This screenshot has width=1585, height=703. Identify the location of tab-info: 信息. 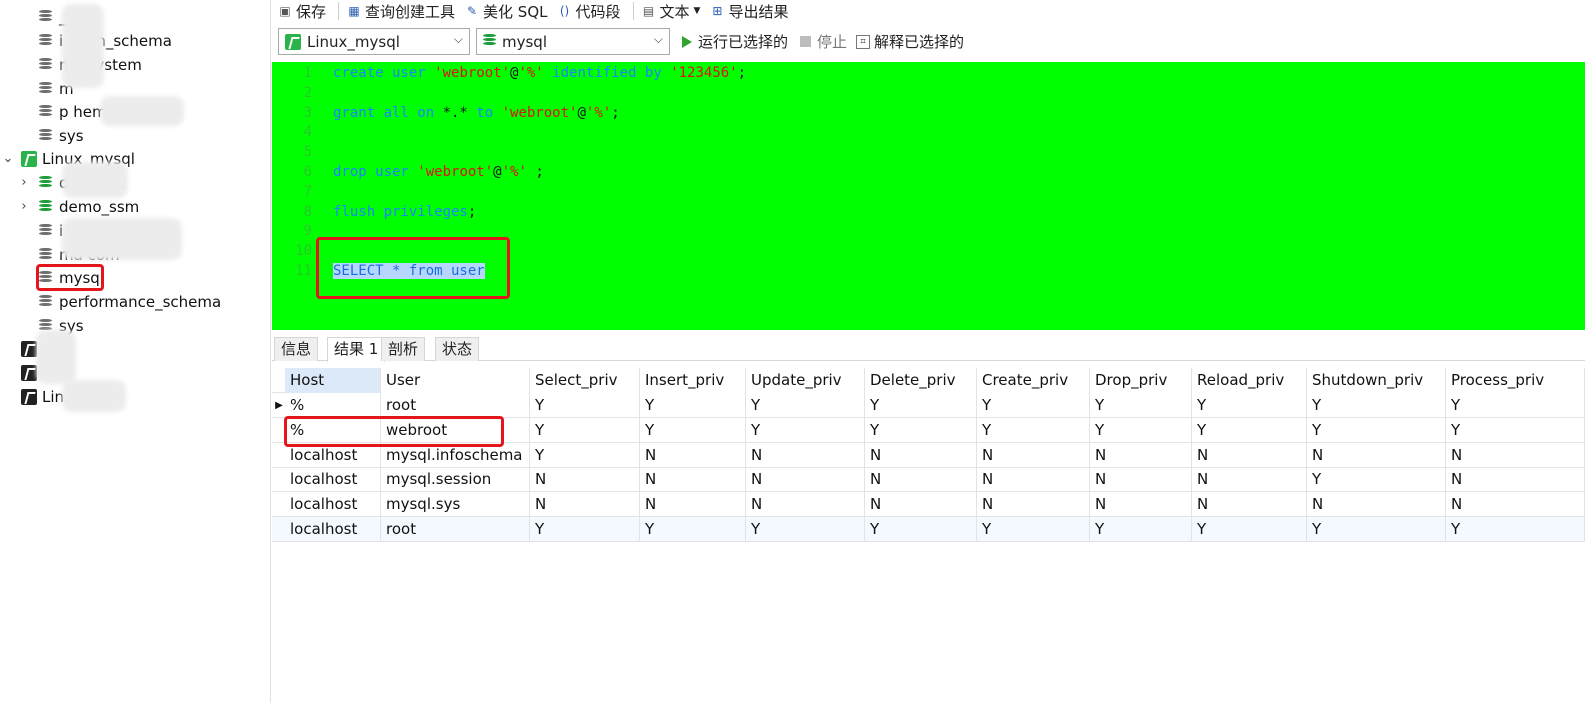
(296, 349).